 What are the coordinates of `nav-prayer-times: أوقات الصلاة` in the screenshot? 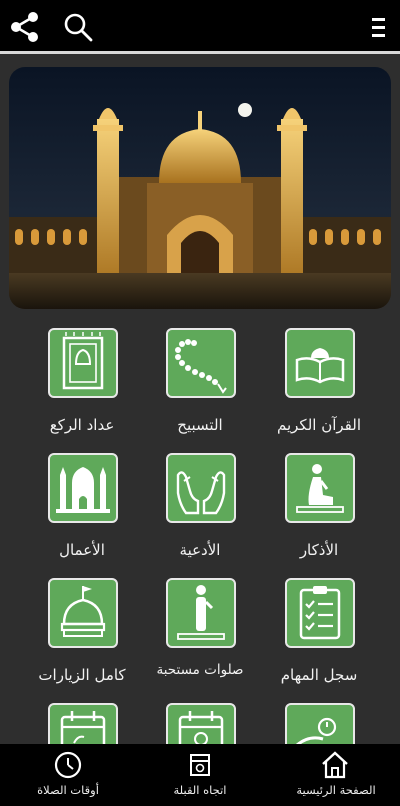 It's located at (68, 775).